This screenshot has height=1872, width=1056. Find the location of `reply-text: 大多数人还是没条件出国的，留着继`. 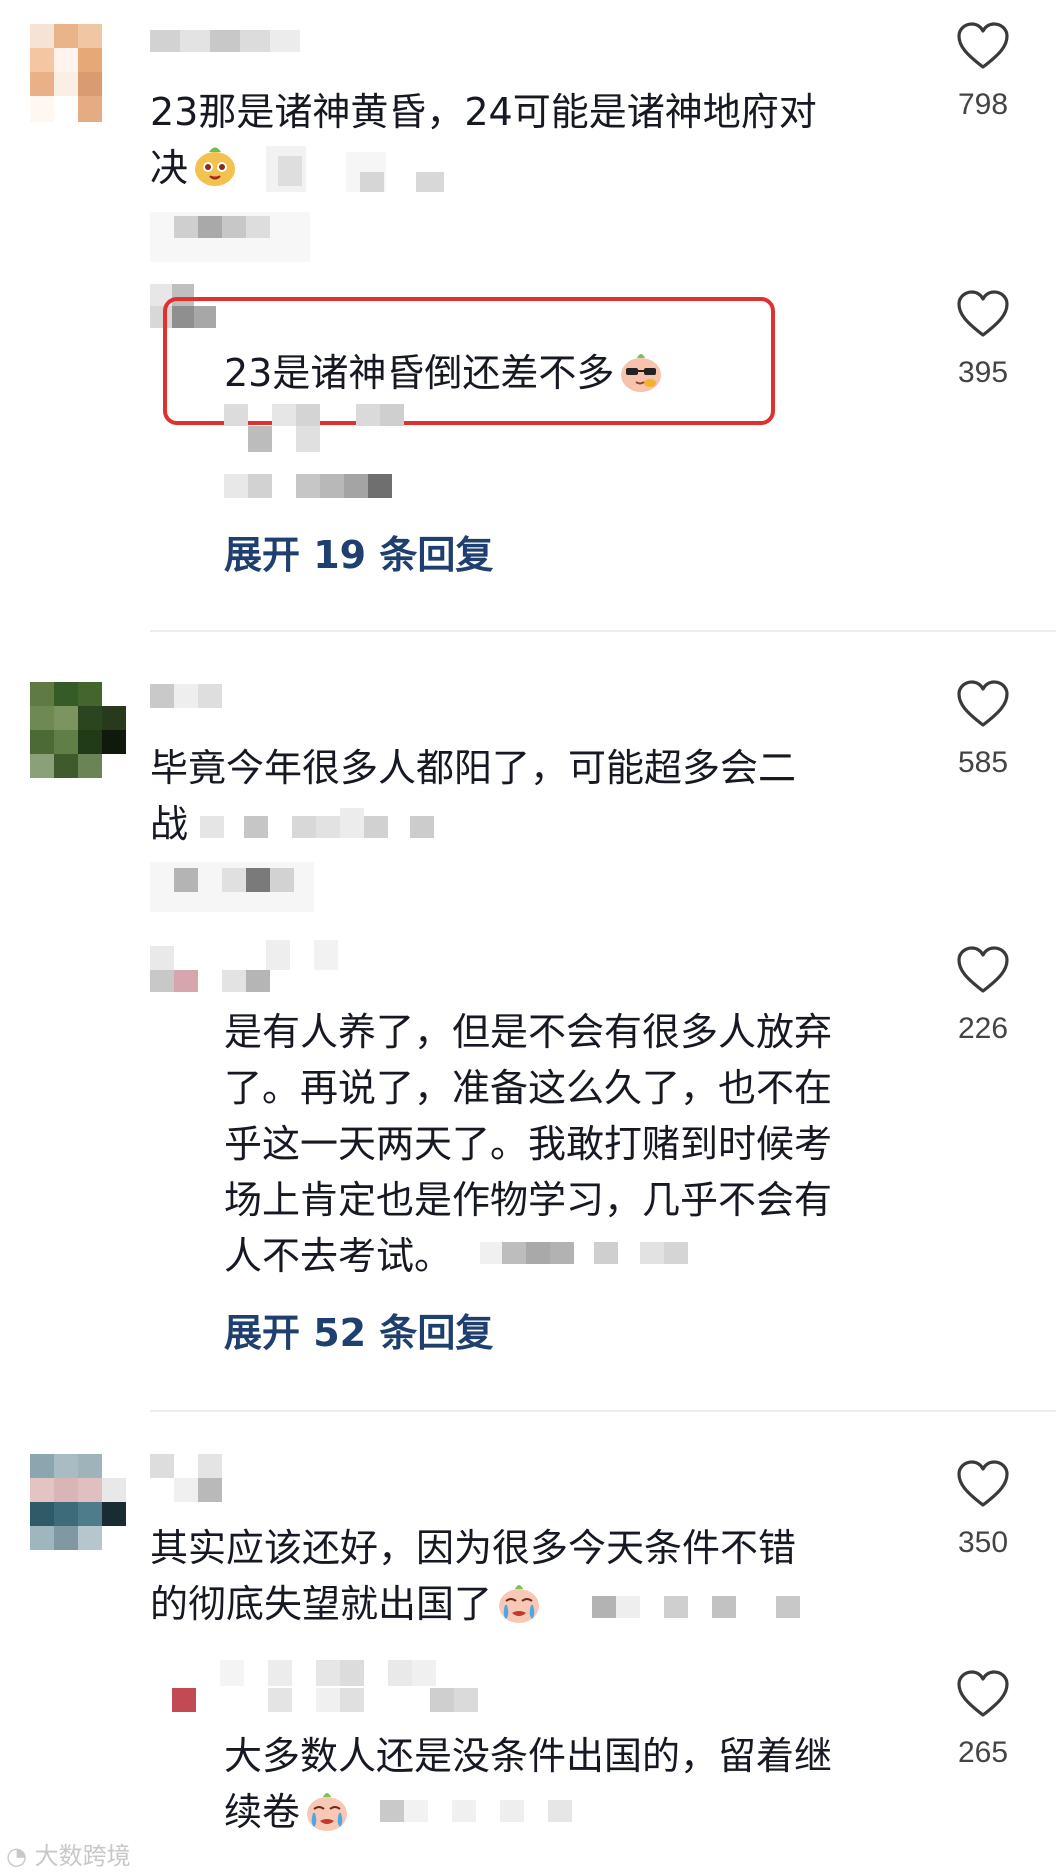

reply-text: 大多数人还是没条件出国的，留着继 is located at coordinates (528, 1756).